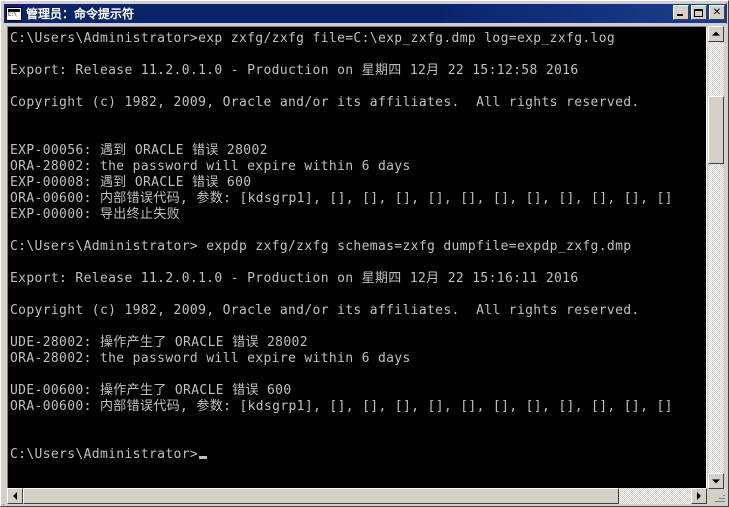  Describe the element at coordinates (341, 455) in the screenshot. I see `console-line: C:\Users\Administrator>` at that location.